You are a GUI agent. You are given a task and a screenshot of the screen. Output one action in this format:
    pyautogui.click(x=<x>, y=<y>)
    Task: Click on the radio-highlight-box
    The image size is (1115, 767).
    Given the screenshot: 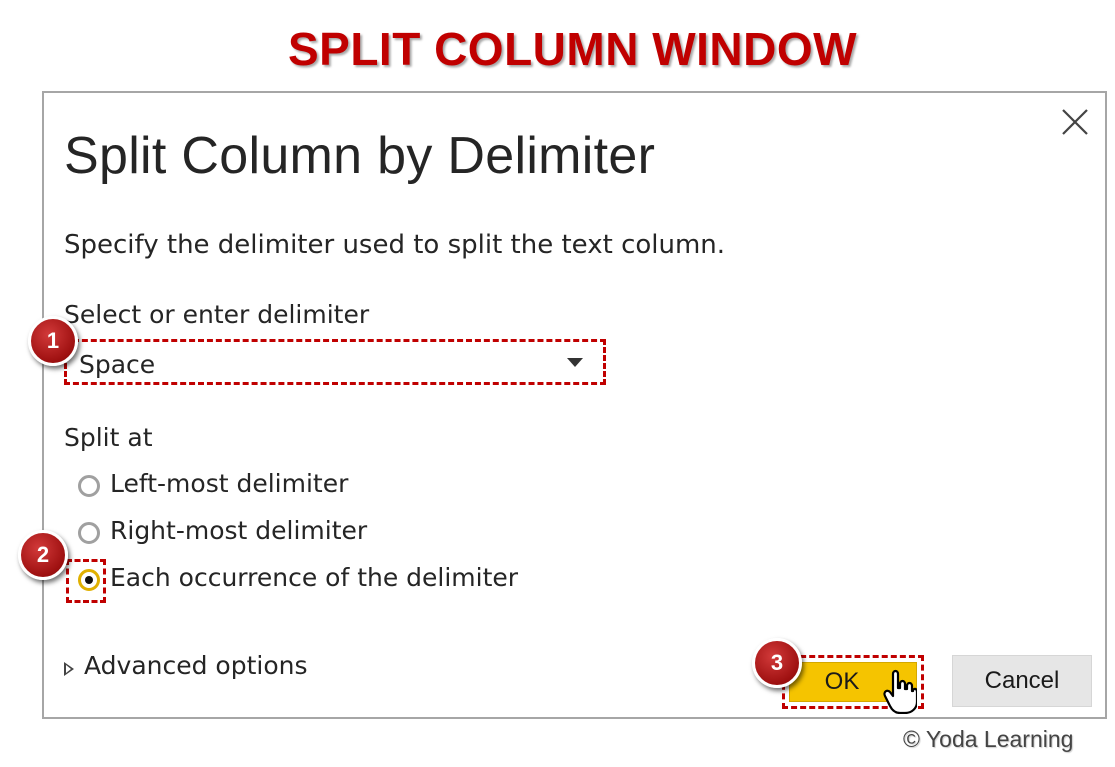 What is the action you would take?
    pyautogui.click(x=86, y=581)
    